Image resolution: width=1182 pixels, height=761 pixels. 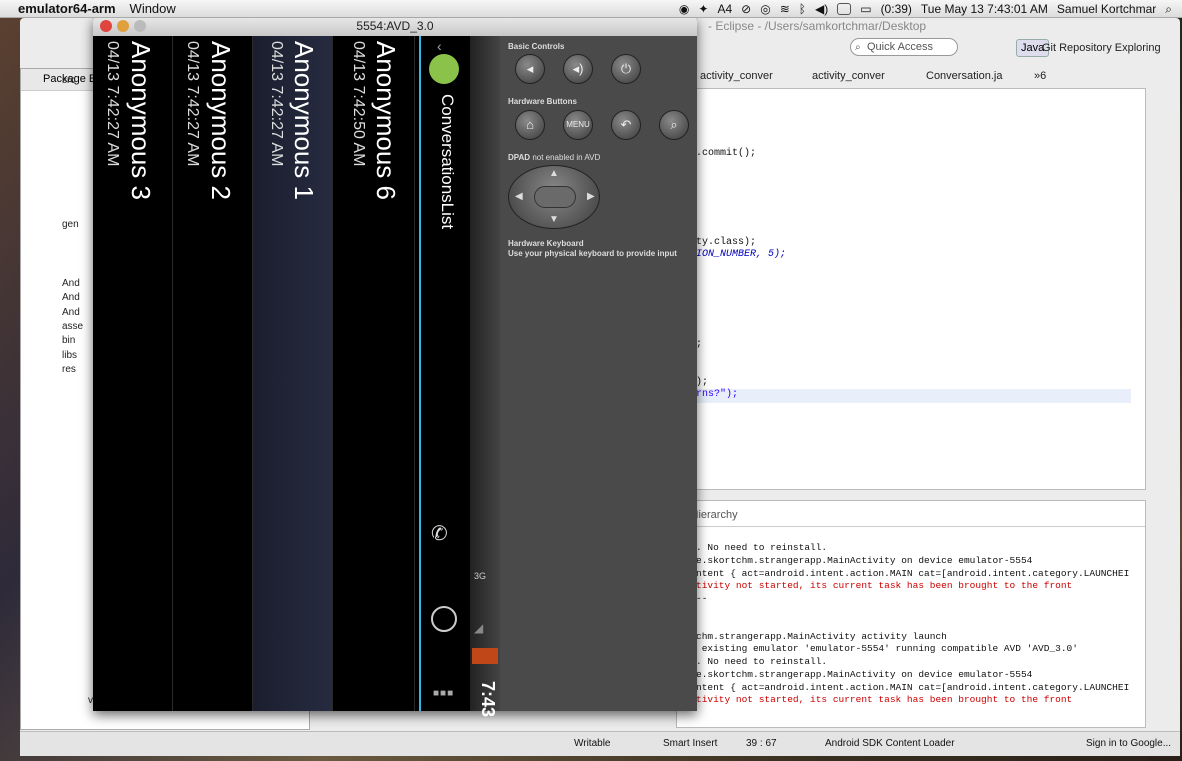 What do you see at coordinates (690, 743) in the screenshot?
I see `status-insert-mode: Smart Insert` at bounding box center [690, 743].